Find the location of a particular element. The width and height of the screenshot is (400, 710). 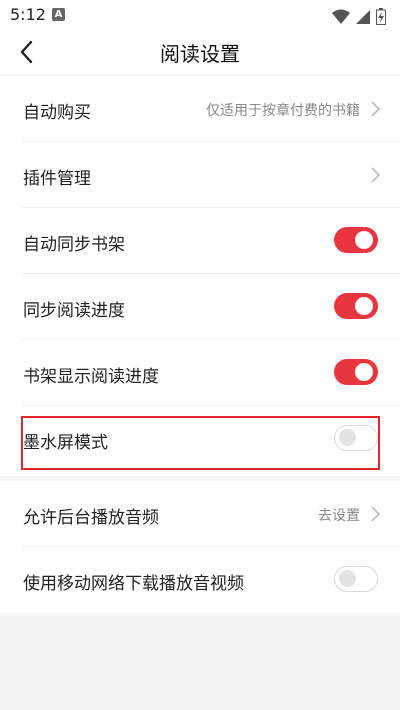

mobile-data-media-toggle is located at coordinates (356, 579).